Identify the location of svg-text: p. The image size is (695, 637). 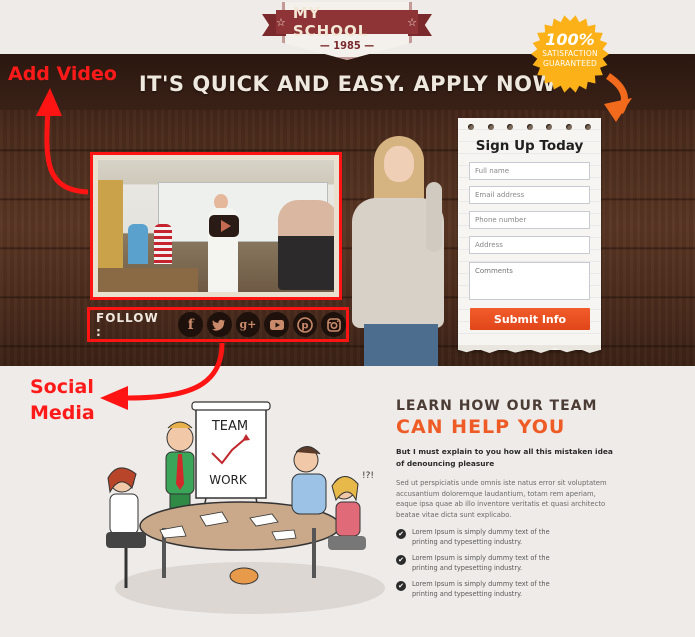
(305, 325).